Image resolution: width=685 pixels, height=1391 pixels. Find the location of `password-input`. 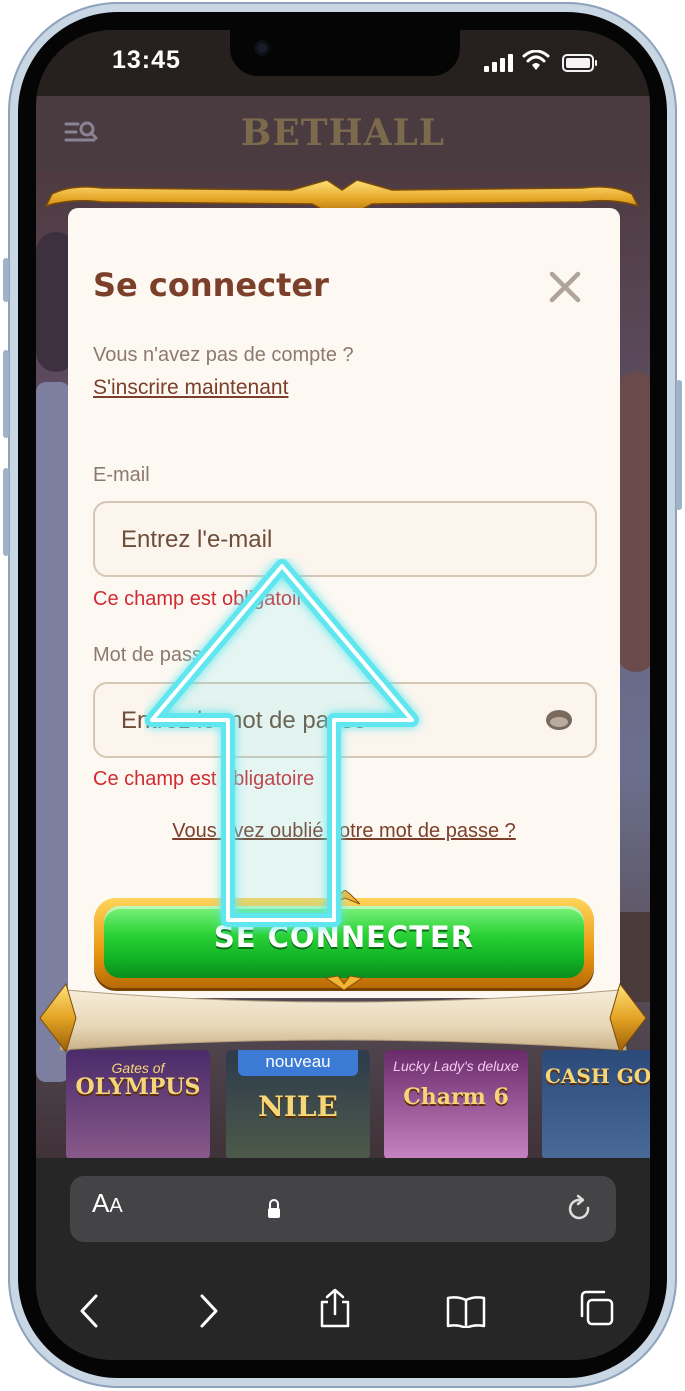

password-input is located at coordinates (326, 721).